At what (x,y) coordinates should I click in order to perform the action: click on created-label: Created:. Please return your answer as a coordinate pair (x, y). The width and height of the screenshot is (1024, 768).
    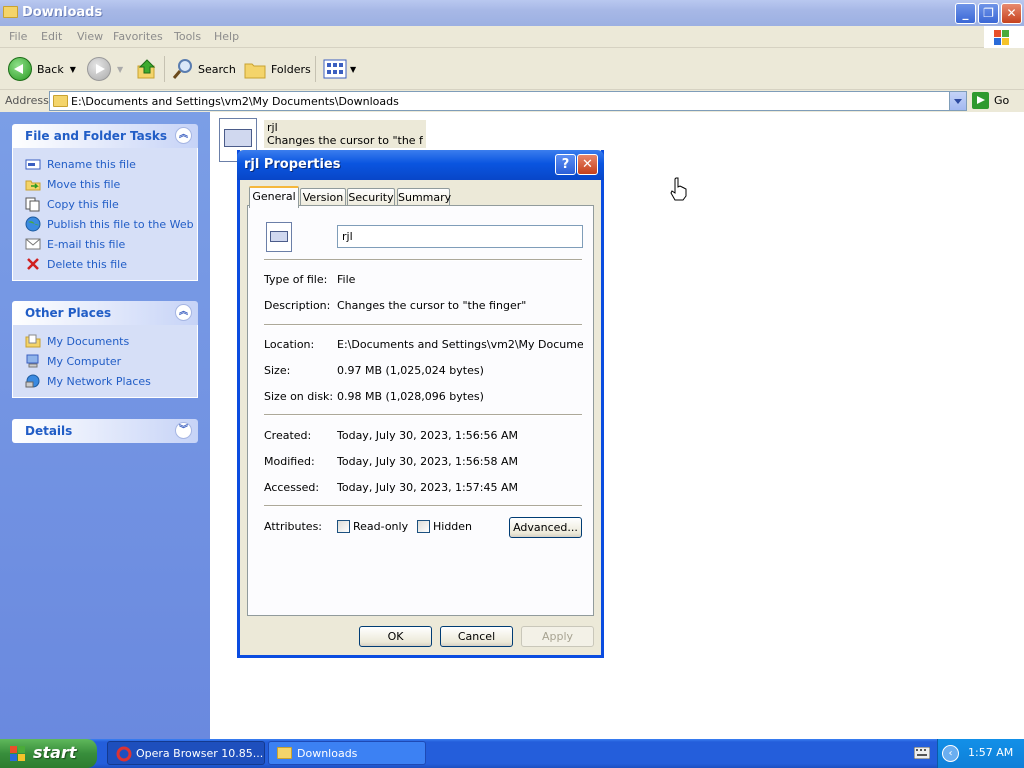
    Looking at the image, I should click on (288, 435).